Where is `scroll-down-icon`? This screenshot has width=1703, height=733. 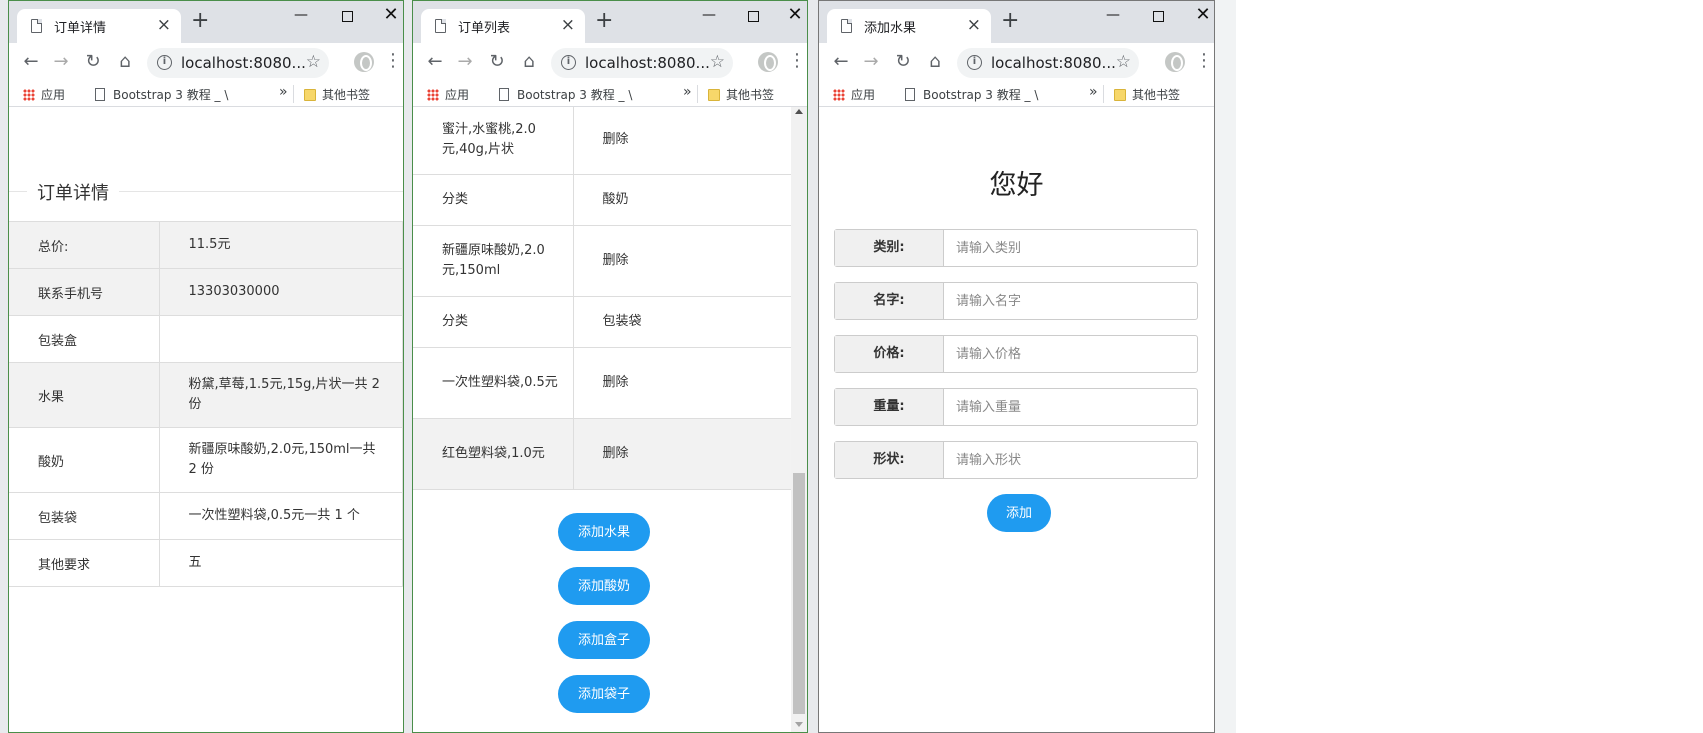
scroll-down-icon is located at coordinates (799, 724).